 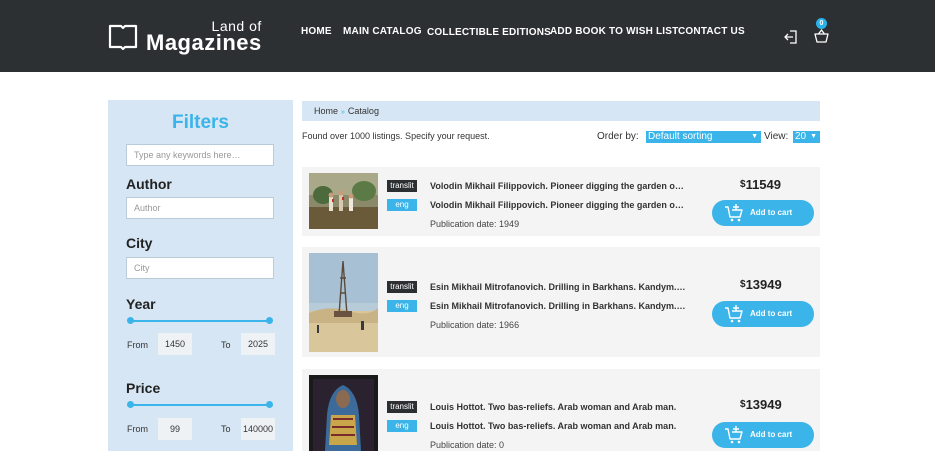 What do you see at coordinates (618, 136) in the screenshot?
I see `order-by-label: Order by:` at bounding box center [618, 136].